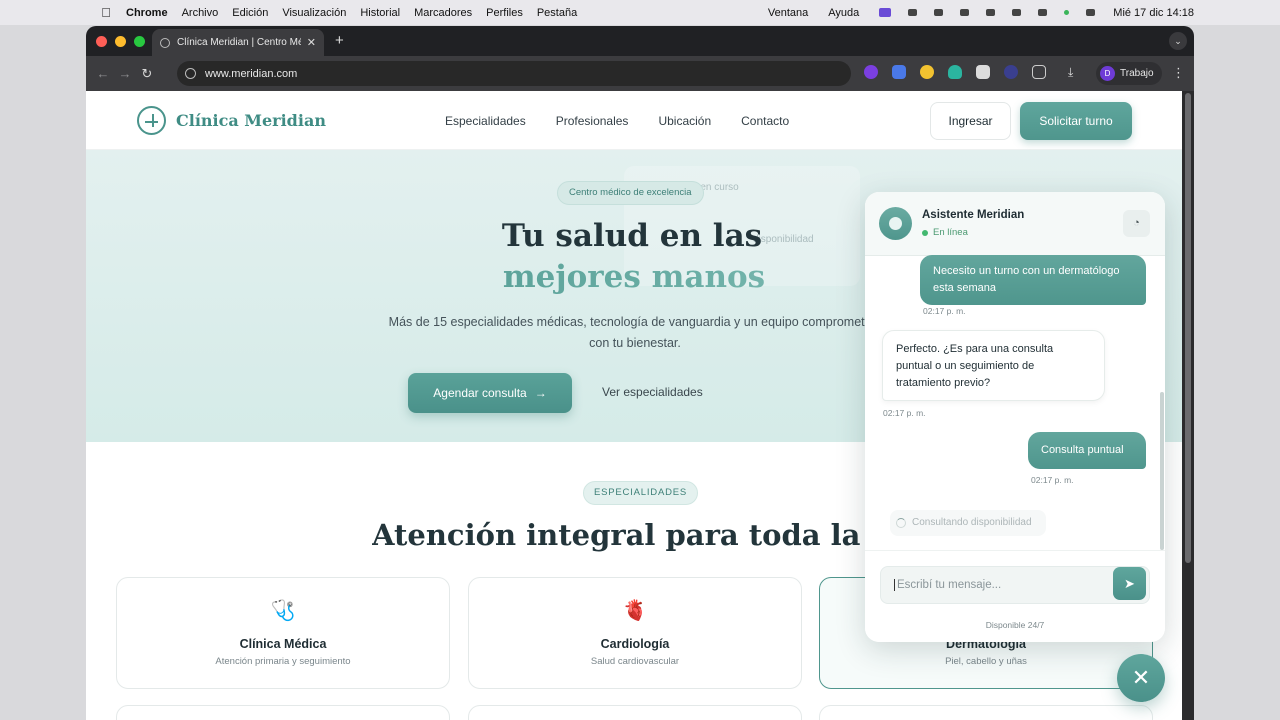 The width and height of the screenshot is (1280, 720). Describe the element at coordinates (165, 42) in the screenshot. I see `globe-icon` at that location.